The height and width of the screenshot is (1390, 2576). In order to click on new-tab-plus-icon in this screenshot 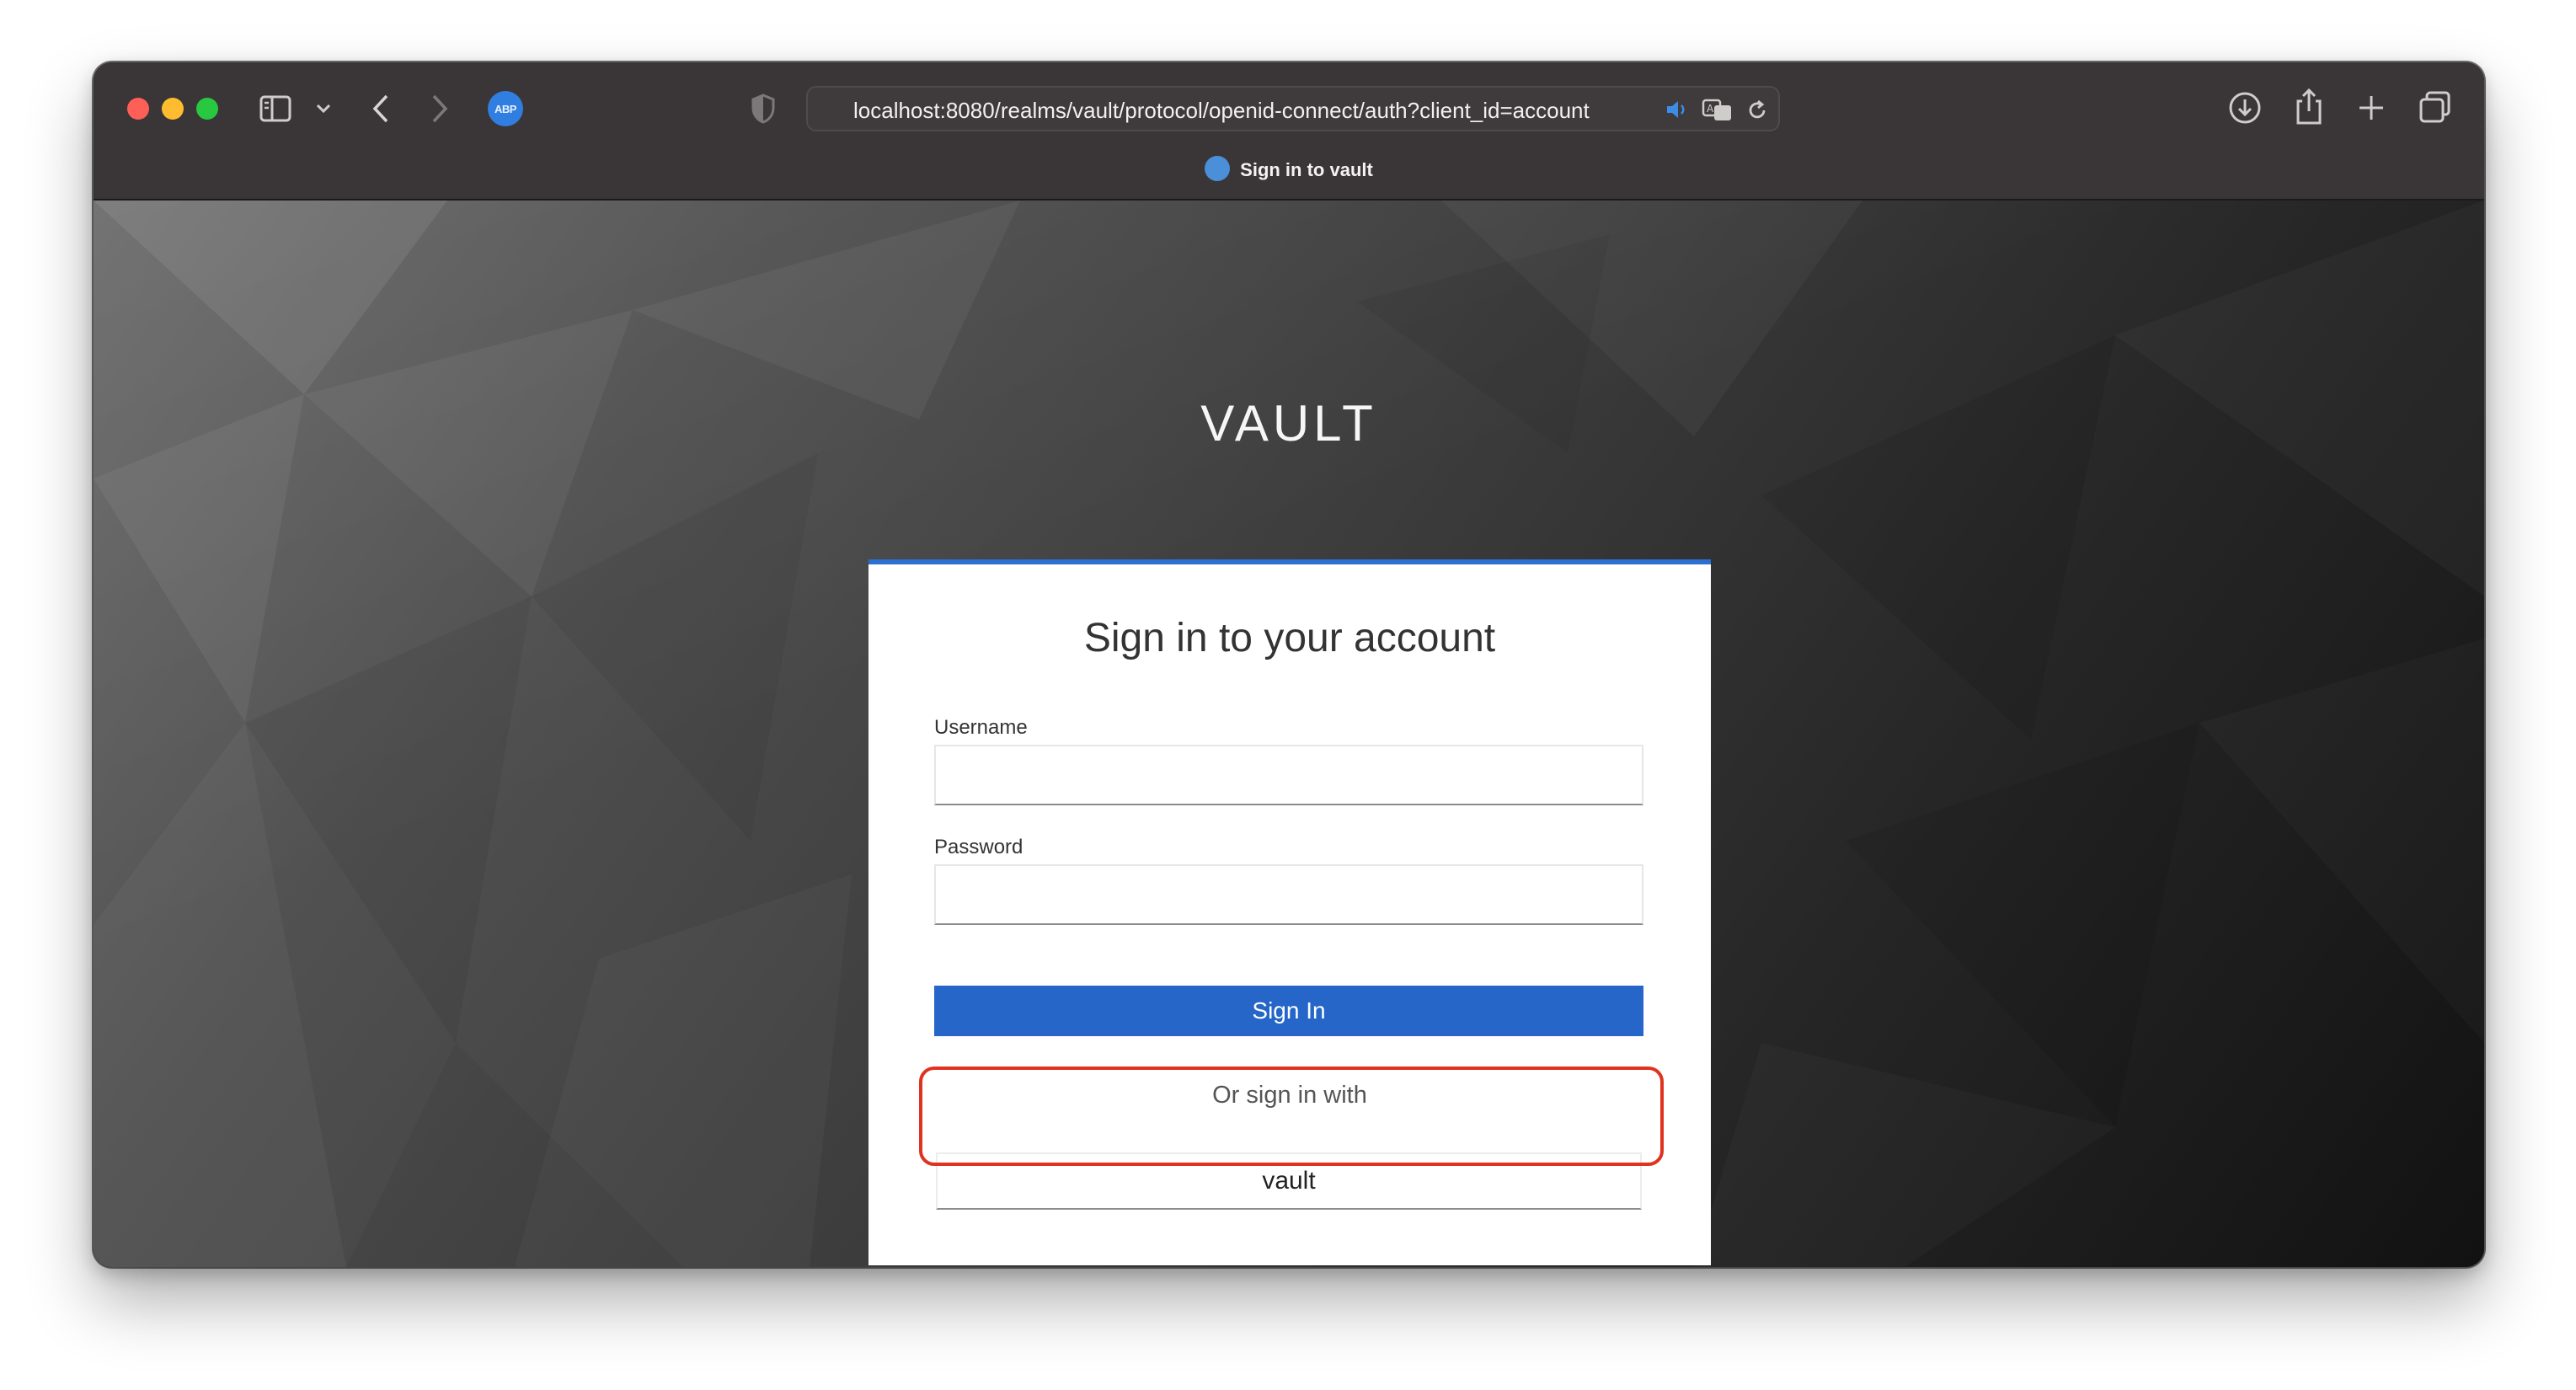, I will do `click(2371, 108)`.